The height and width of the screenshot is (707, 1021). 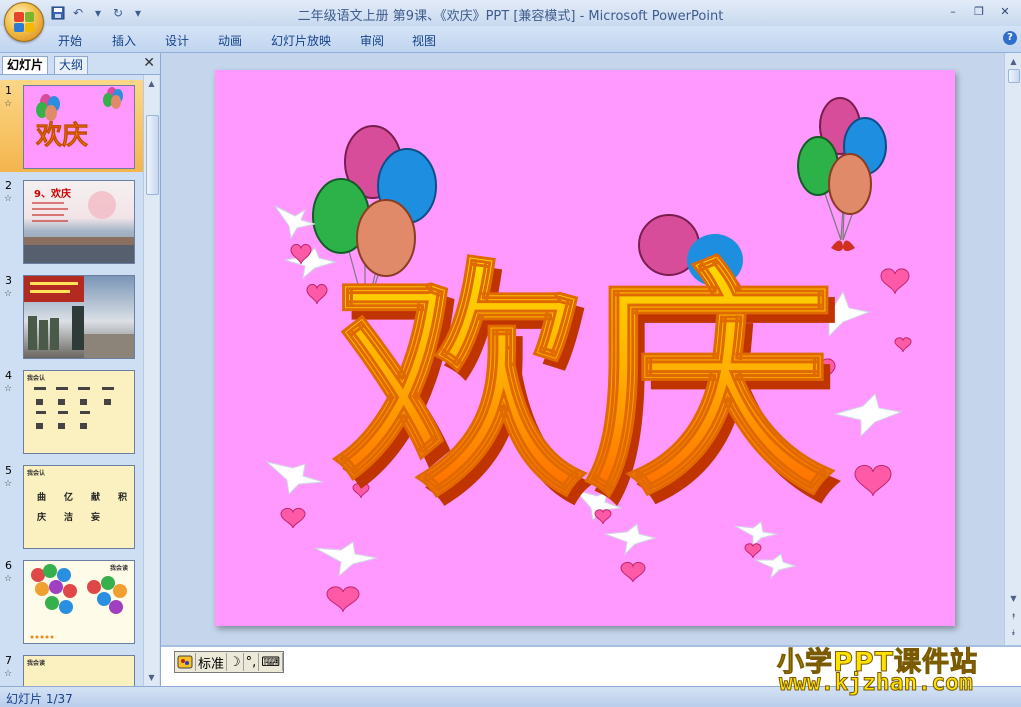 I want to click on tab-view: 视图, so click(x=424, y=40).